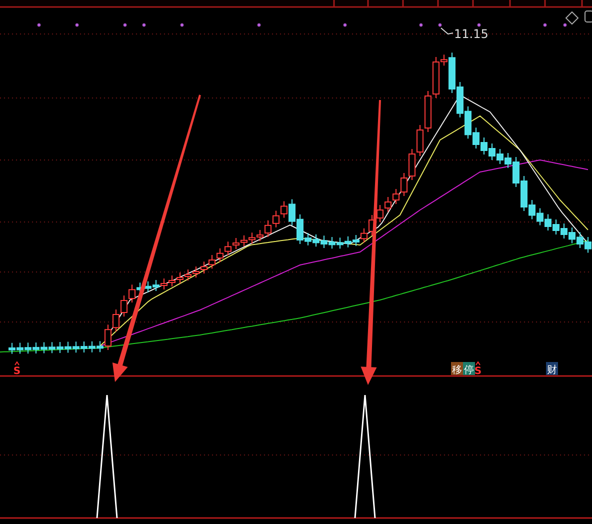 Image resolution: width=592 pixels, height=524 pixels. What do you see at coordinates (572, 18) in the screenshot?
I see `diamond-icon` at bounding box center [572, 18].